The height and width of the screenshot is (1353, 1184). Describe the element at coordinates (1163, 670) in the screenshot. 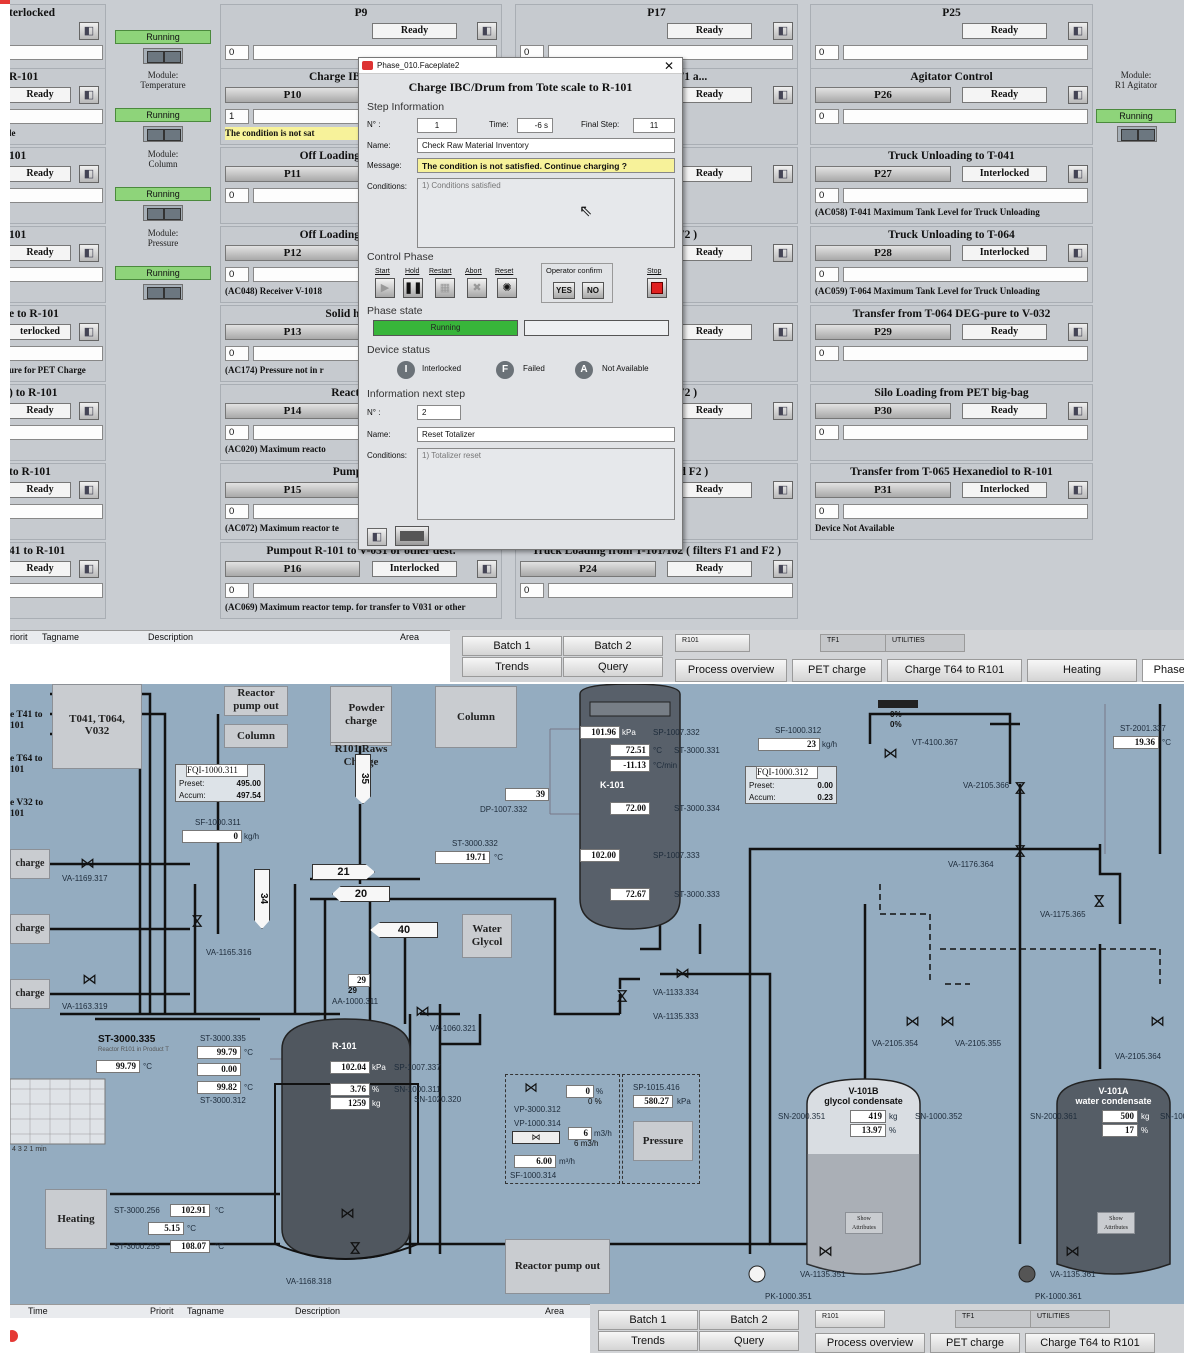

I see `nav-phases: Phases` at that location.